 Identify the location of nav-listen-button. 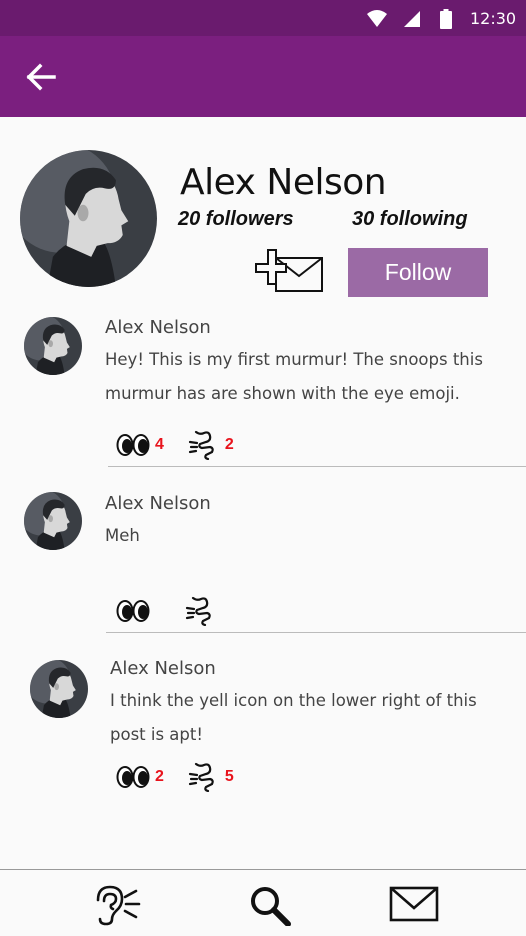
(118, 905).